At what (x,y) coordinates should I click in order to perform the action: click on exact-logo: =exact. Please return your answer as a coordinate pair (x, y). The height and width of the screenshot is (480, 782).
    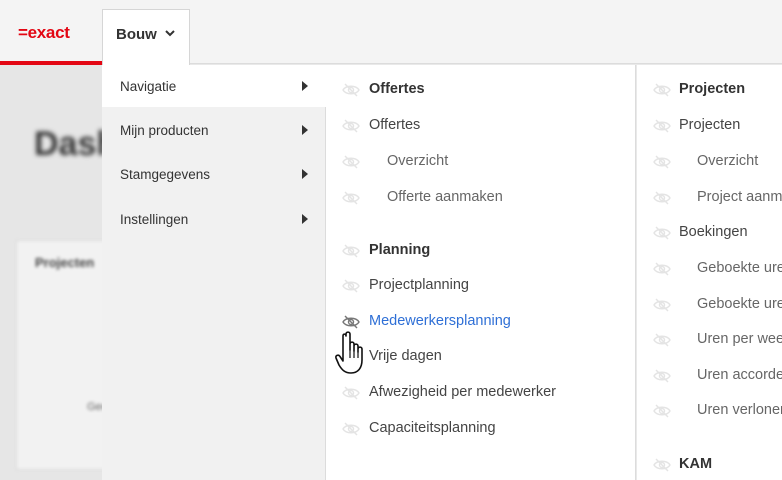
    Looking at the image, I should click on (44, 33).